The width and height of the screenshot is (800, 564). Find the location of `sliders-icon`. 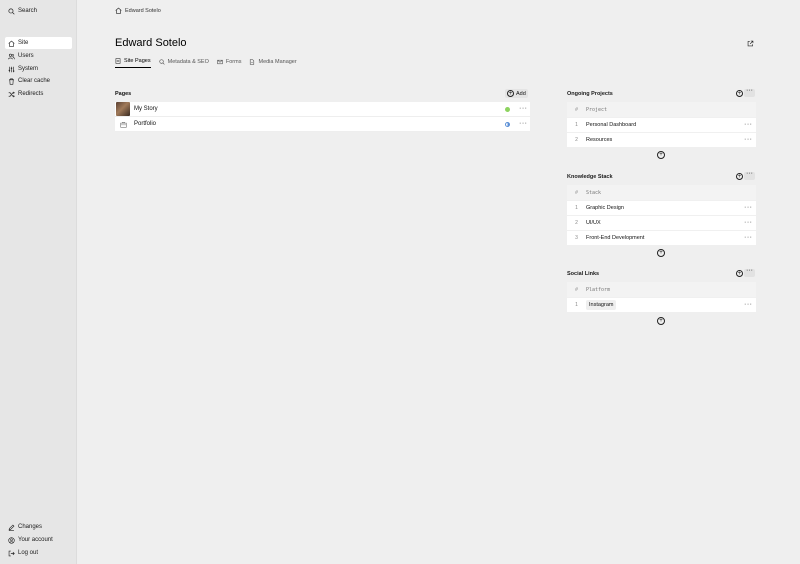

sliders-icon is located at coordinates (11, 69).